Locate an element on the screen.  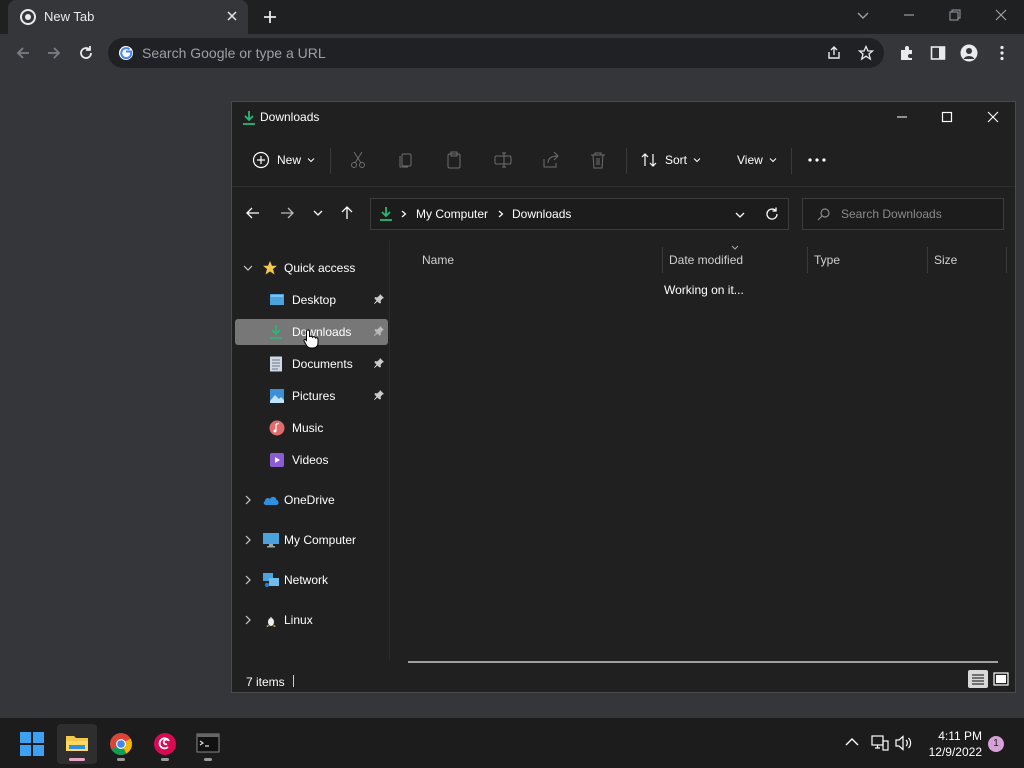
profile-avatar-icon is located at coordinates (969, 53).